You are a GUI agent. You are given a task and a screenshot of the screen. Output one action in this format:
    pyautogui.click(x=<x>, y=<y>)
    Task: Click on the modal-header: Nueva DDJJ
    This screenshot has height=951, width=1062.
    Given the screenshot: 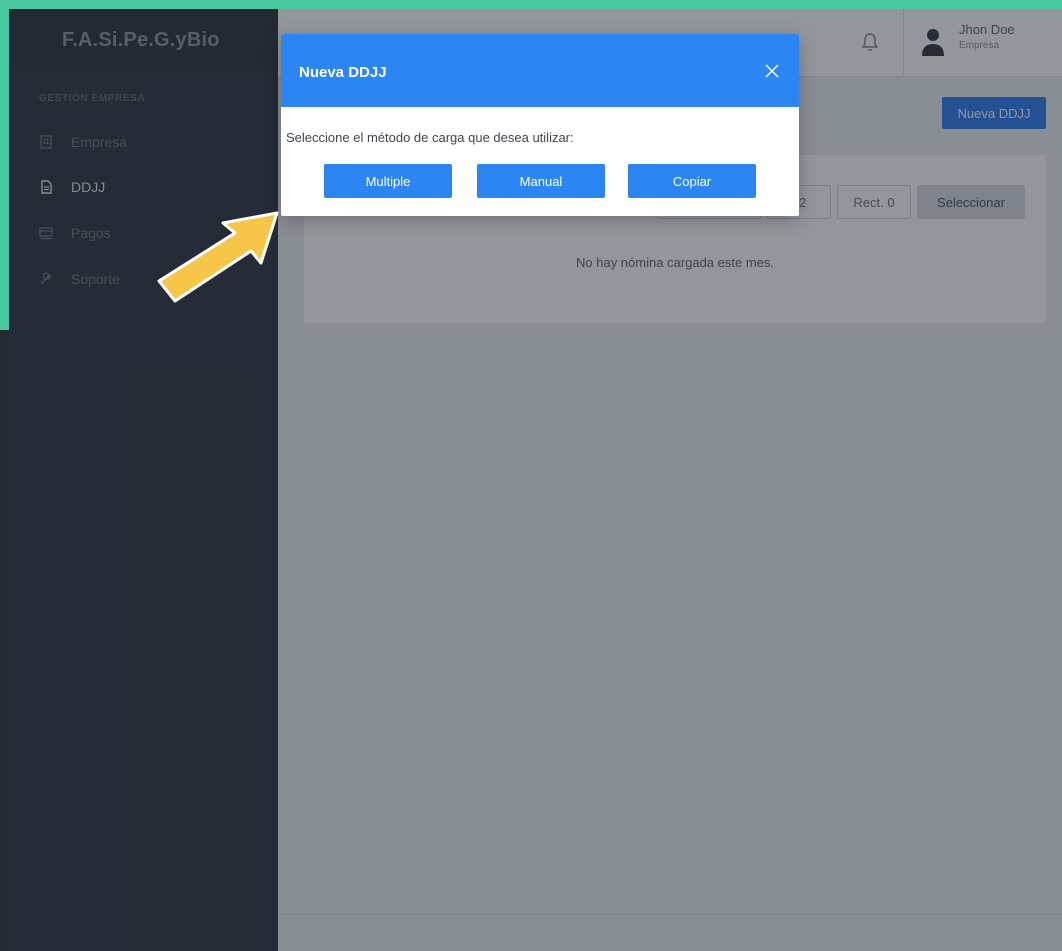 What is the action you would take?
    pyautogui.click(x=540, y=70)
    